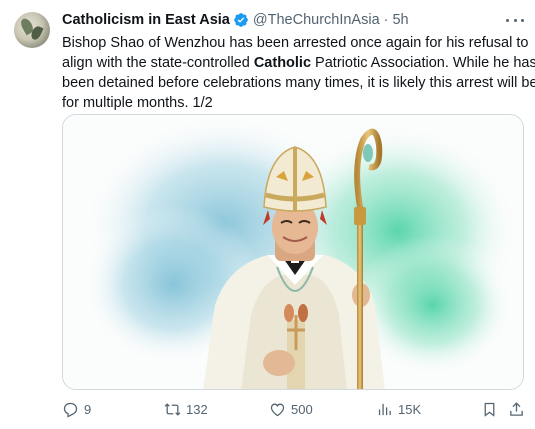 The width and height of the screenshot is (535, 429). I want to click on share-icon, so click(516, 409).